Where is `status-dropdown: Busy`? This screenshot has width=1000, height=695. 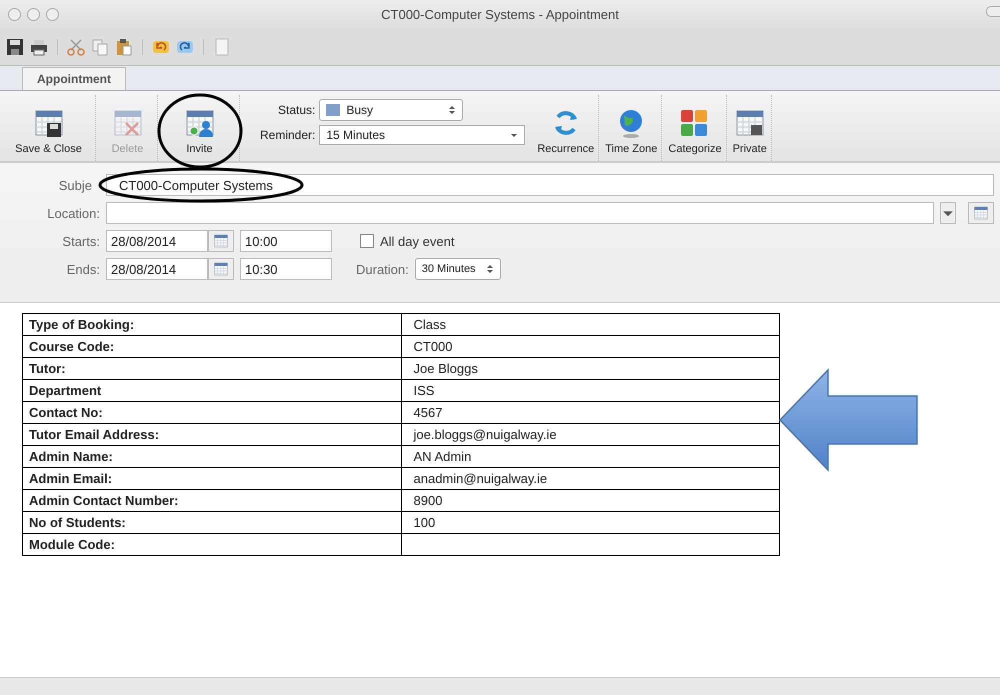 status-dropdown: Busy is located at coordinates (391, 110).